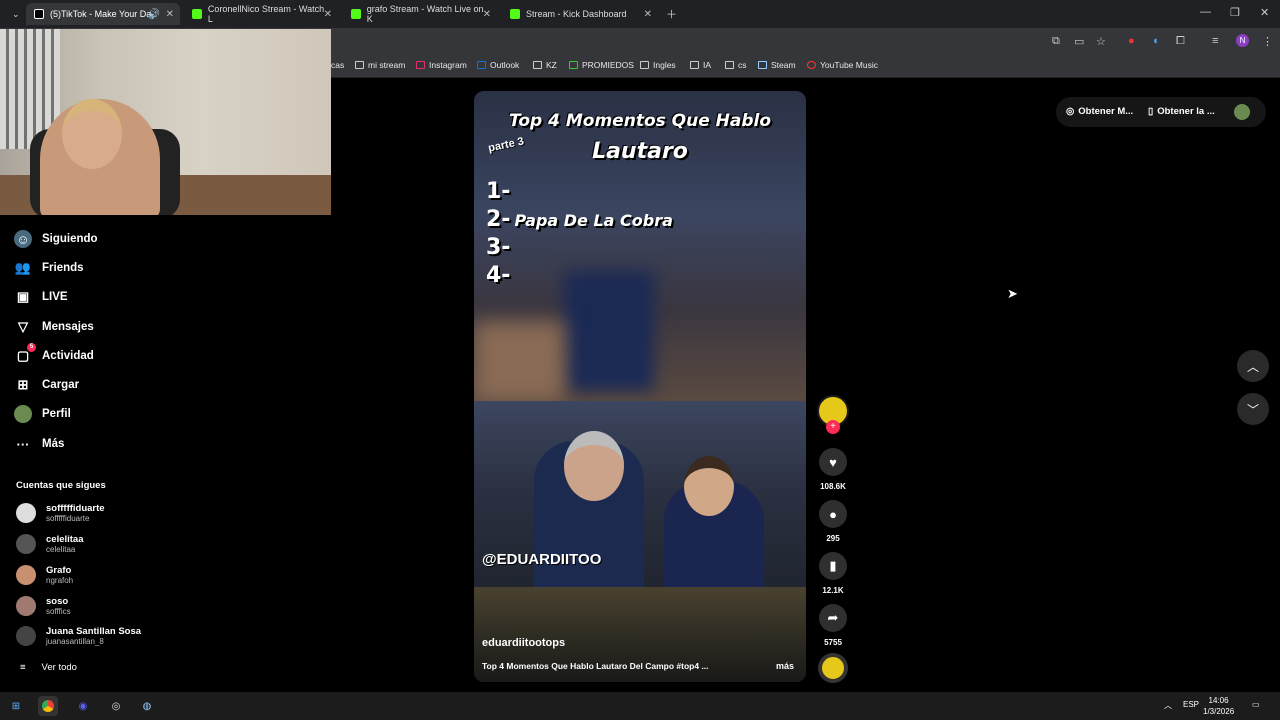 The width and height of the screenshot is (1280, 720). What do you see at coordinates (785, 666) in the screenshot?
I see `more-button: más` at bounding box center [785, 666].